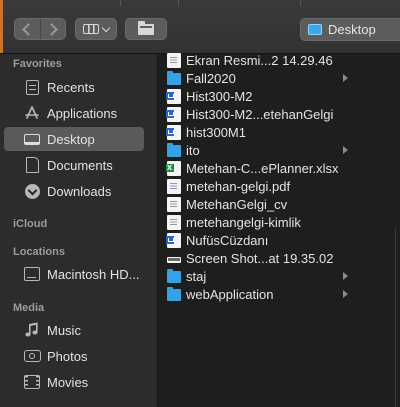 Image resolution: width=400 pixels, height=407 pixels. Describe the element at coordinates (106, 27) in the screenshot. I see `chevron-down-icon` at that location.